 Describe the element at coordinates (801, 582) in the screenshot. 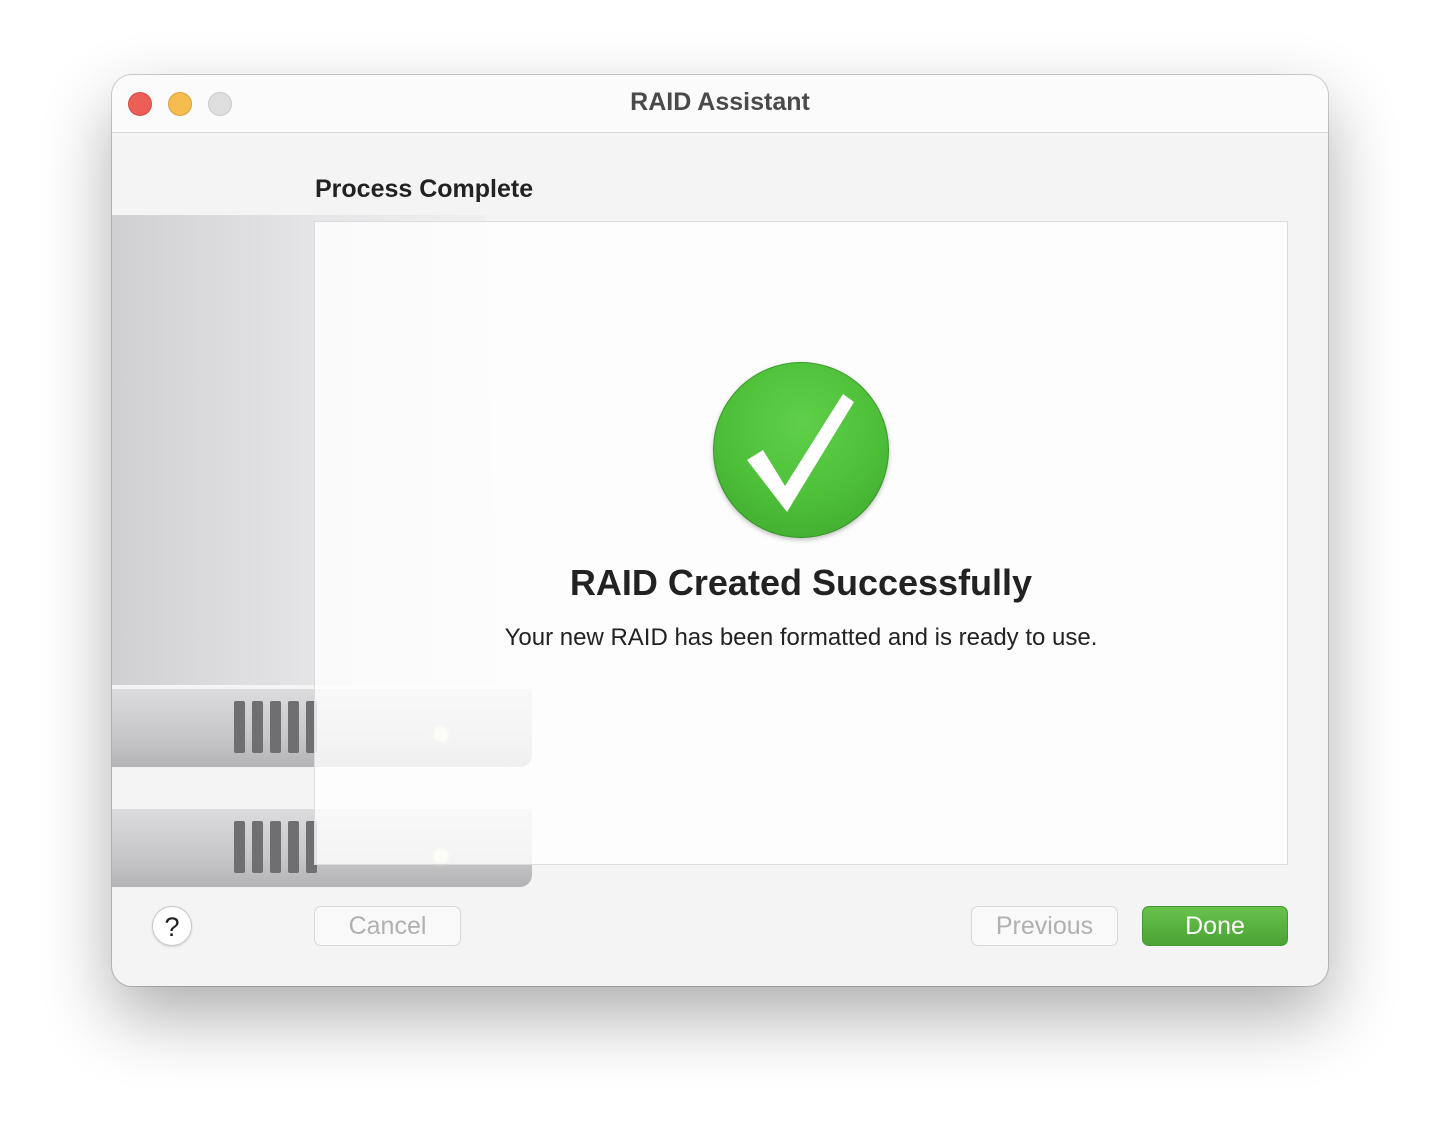

I see `result-headline: RAID Created Successfully` at that location.